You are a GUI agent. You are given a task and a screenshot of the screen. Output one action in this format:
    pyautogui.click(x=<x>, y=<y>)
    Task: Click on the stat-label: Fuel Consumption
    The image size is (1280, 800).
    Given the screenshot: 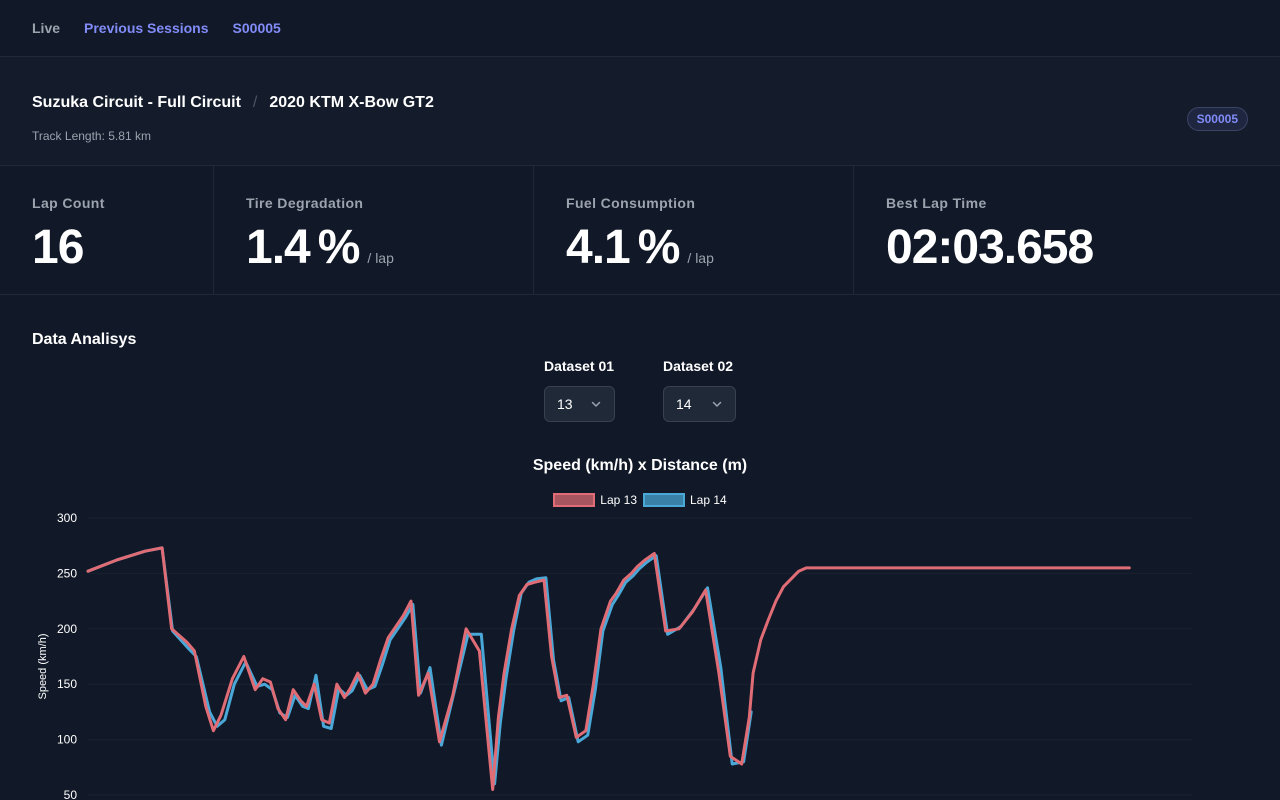 What is the action you would take?
    pyautogui.click(x=631, y=203)
    